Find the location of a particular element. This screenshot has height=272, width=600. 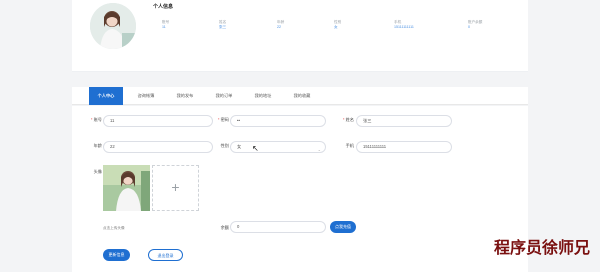

avatar-label: 头像 is located at coordinates (97, 171).